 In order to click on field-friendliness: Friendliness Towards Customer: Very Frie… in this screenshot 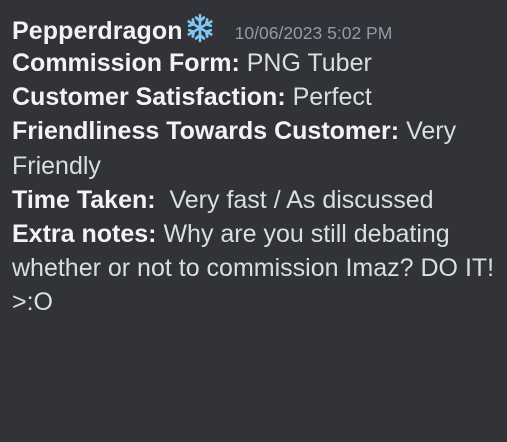, I will do `click(254, 148)`.